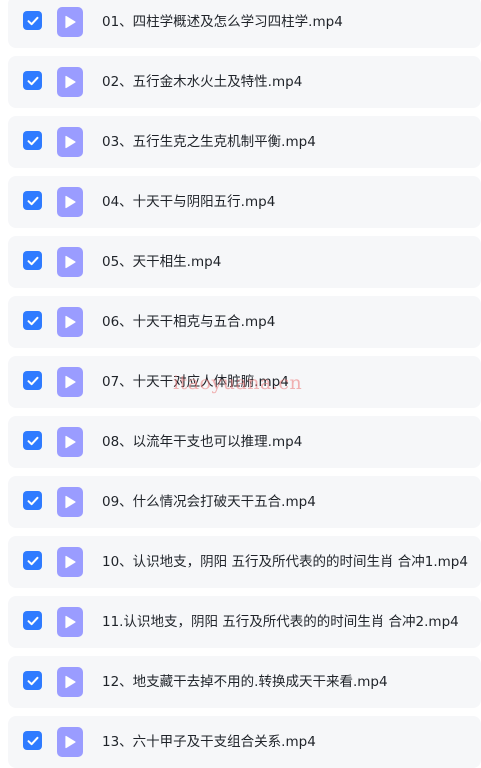  I want to click on file-row: 13、六十甲子及干支组合关系.mp4, so click(244, 742).